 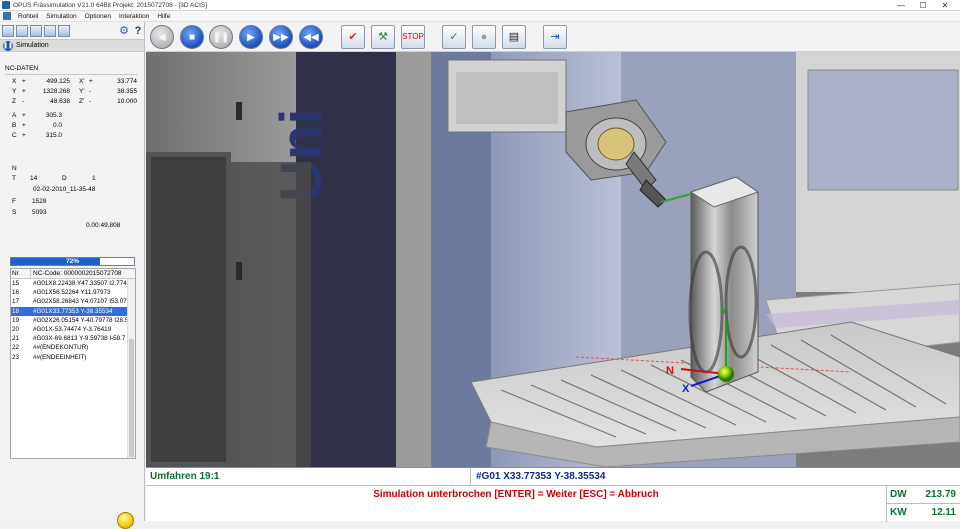 What do you see at coordinates (61, 348) in the screenshot?
I see `nc-row-code: ##(ENDEKONTUR)` at bounding box center [61, 348].